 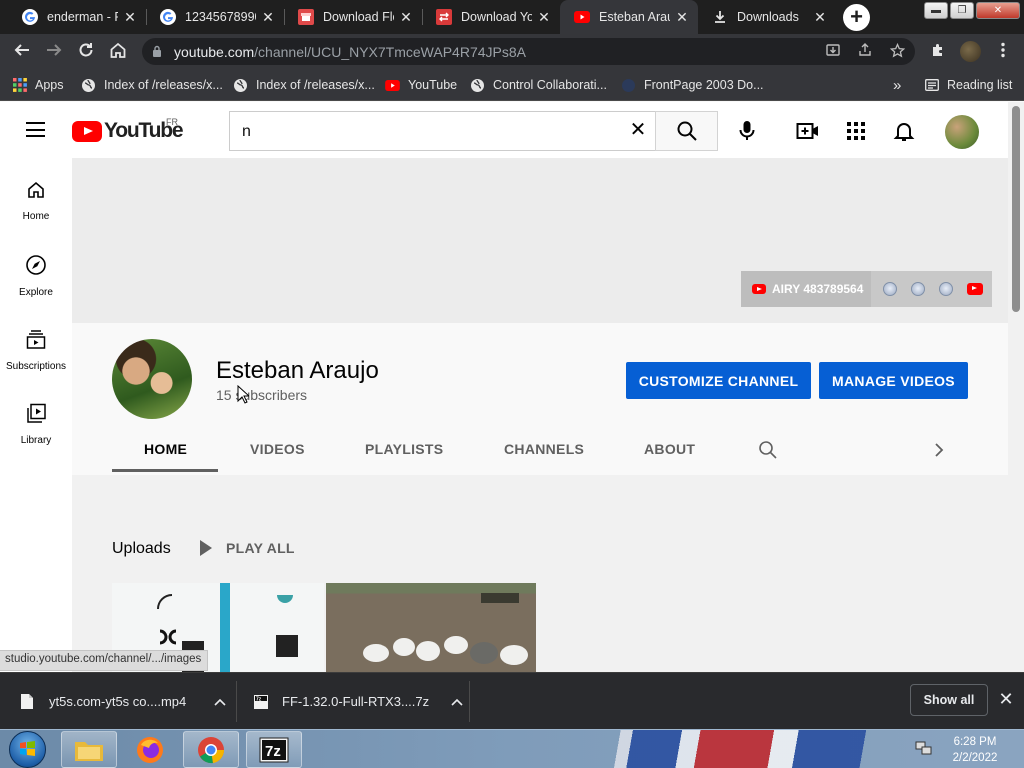 What do you see at coordinates (36, 277) in the screenshot?
I see `guide-item-explore: Explore` at bounding box center [36, 277].